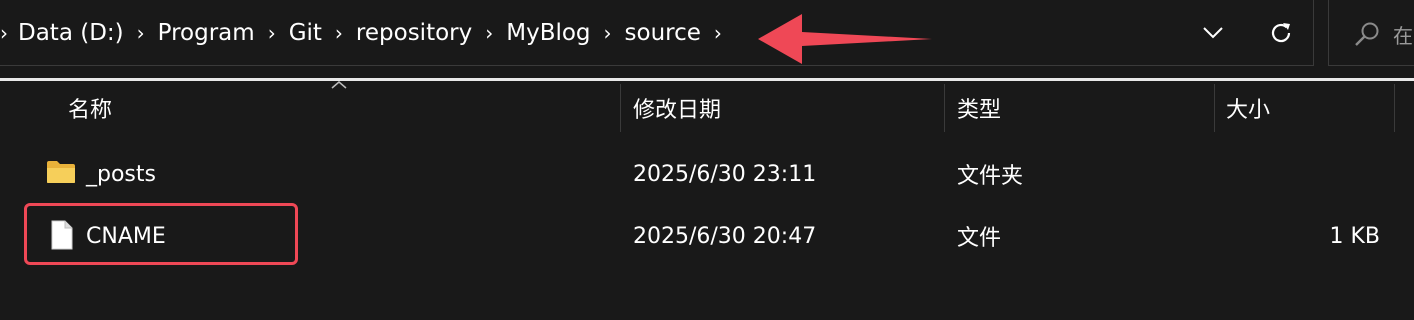  I want to click on file-modified: 2025/6/30 23:11, so click(725, 174).